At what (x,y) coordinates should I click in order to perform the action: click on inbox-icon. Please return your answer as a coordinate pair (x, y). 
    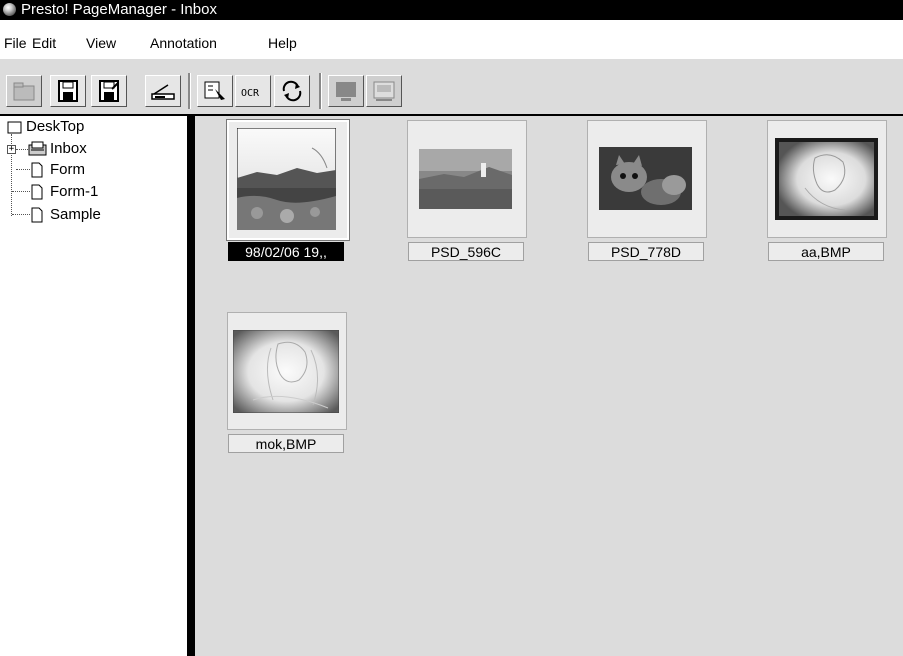
    Looking at the image, I should click on (37, 148).